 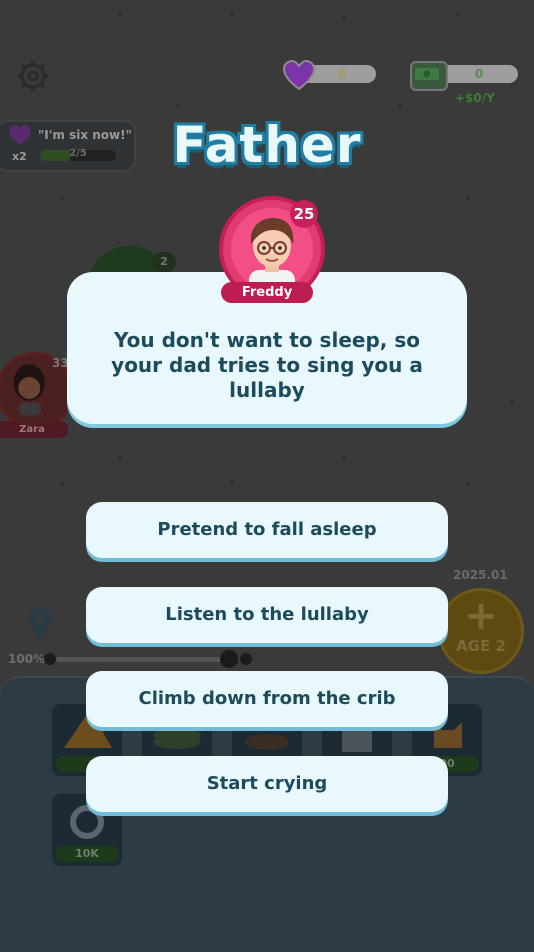 What do you see at coordinates (229, 659) in the screenshot?
I see `zoom-slider-handle` at bounding box center [229, 659].